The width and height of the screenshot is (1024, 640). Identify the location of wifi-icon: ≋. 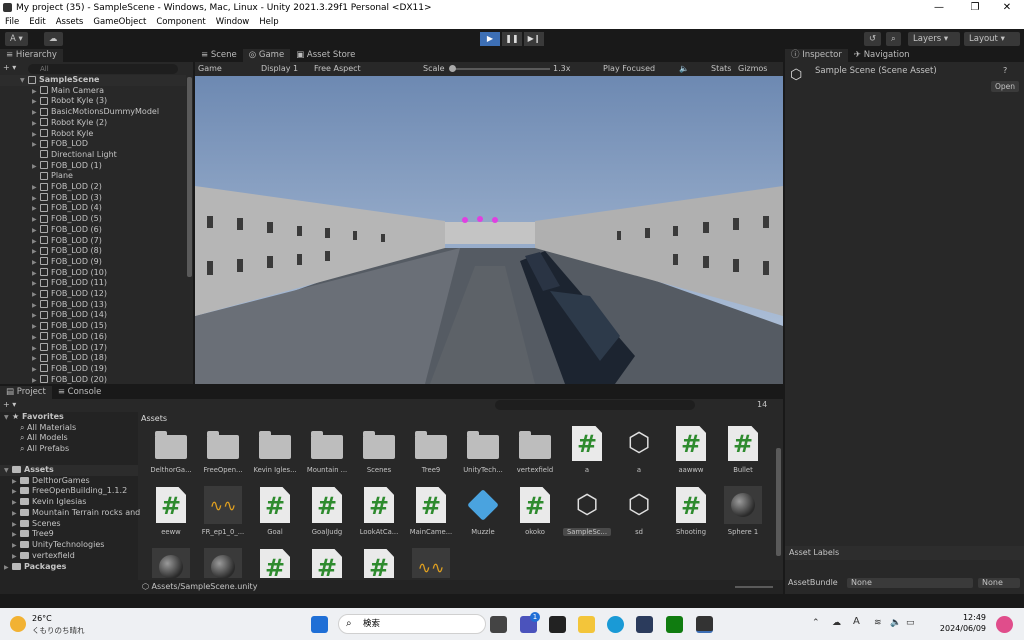
(878, 623).